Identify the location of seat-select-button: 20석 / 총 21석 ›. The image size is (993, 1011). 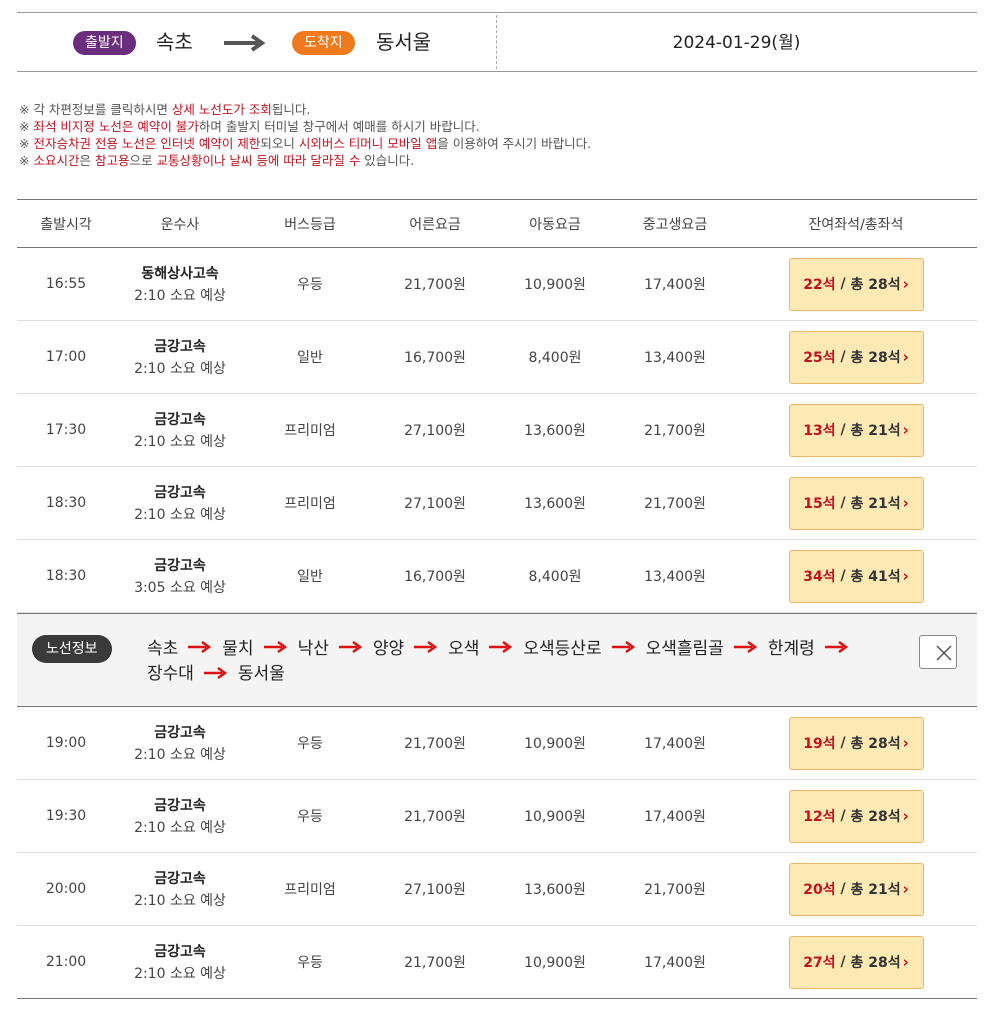
(856, 889).